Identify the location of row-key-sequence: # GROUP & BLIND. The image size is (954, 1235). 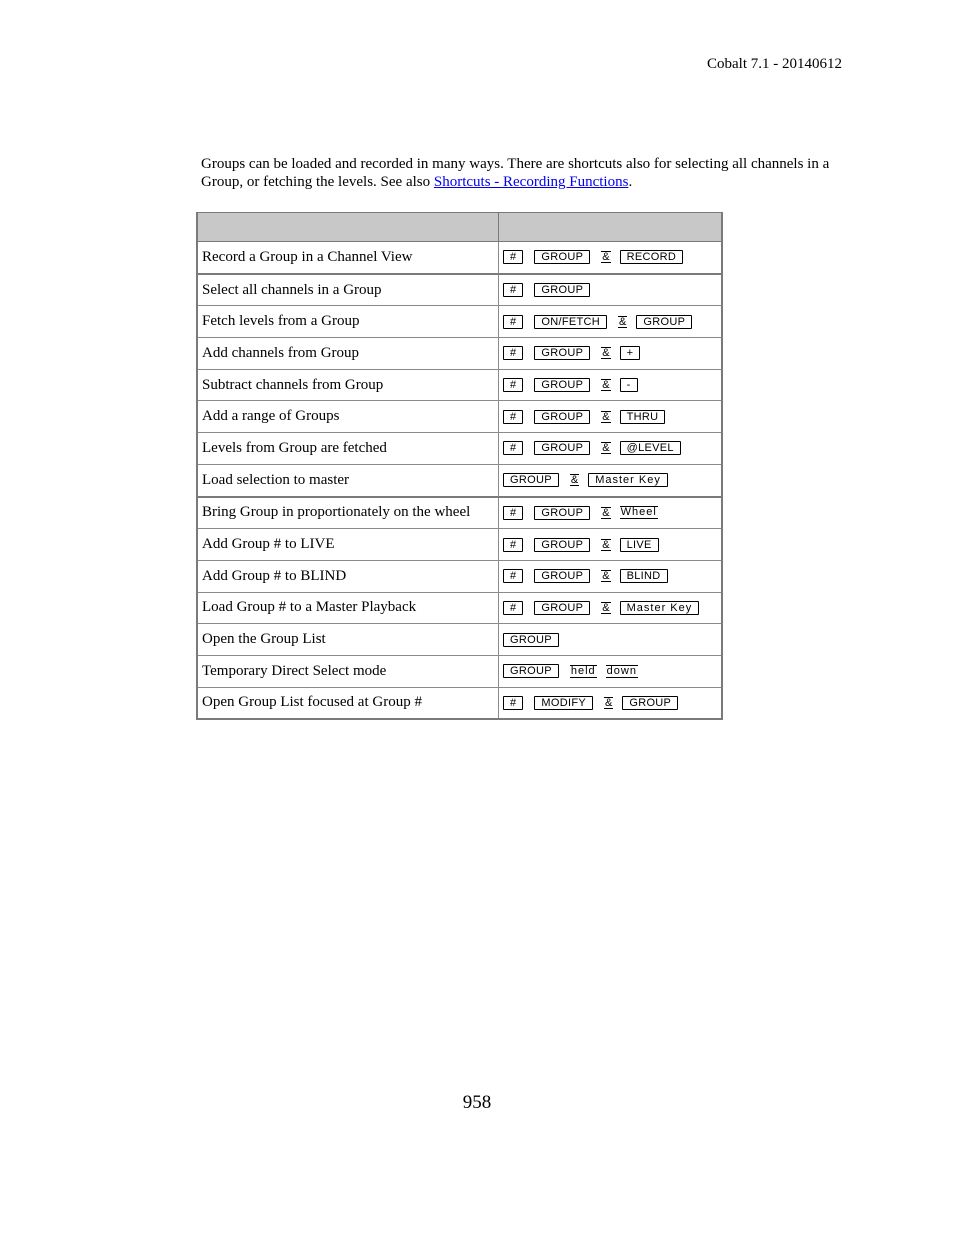
(610, 576).